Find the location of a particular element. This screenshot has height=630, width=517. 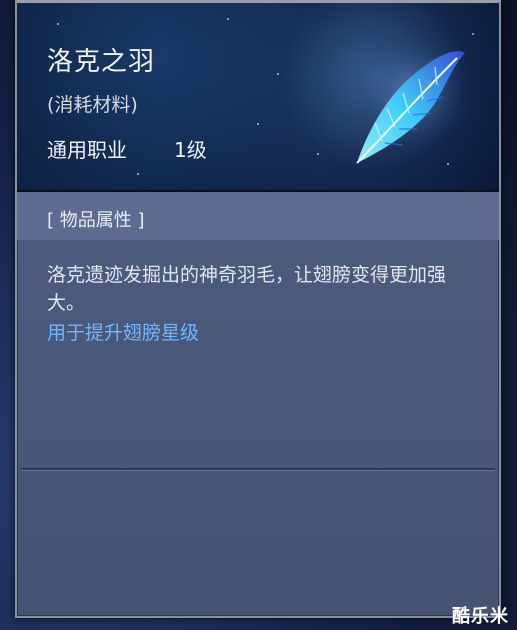

item-class: 通用职业 is located at coordinates (87, 150).